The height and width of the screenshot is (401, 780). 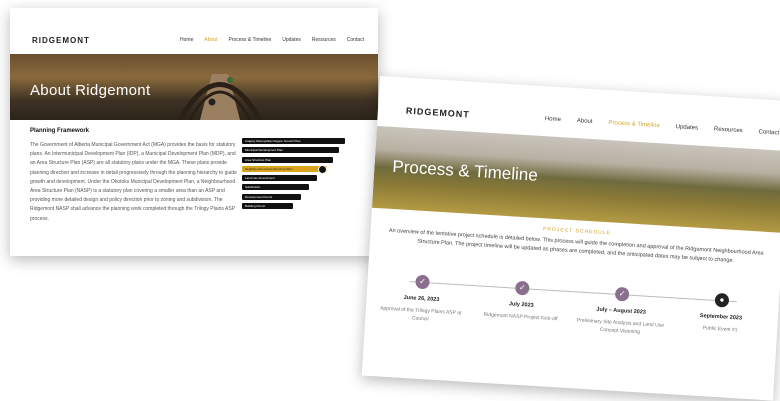 What do you see at coordinates (322, 169) in the screenshot?
I see `location-pin-icon` at bounding box center [322, 169].